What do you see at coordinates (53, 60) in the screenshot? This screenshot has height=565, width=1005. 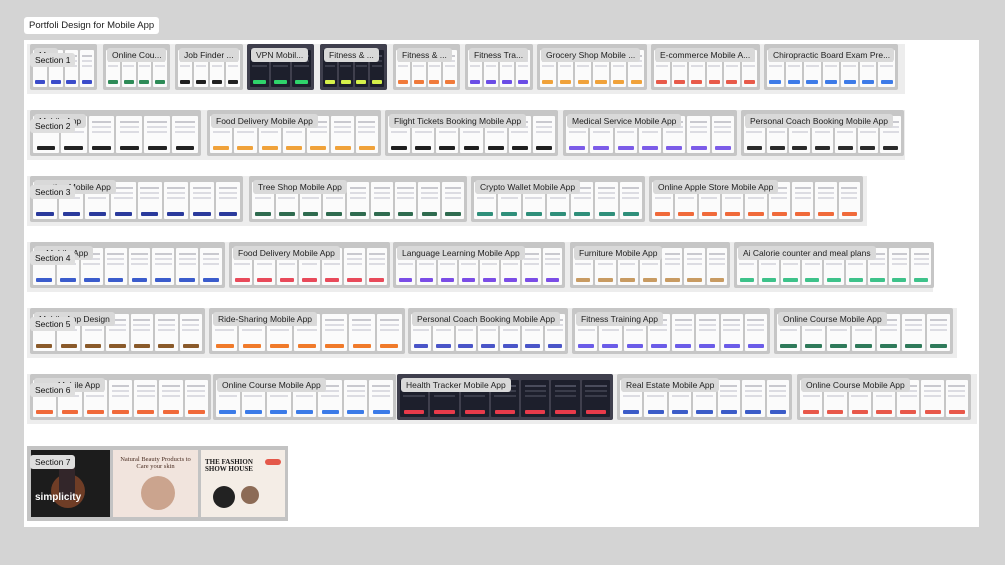 I see `section-label: Section 1` at bounding box center [53, 60].